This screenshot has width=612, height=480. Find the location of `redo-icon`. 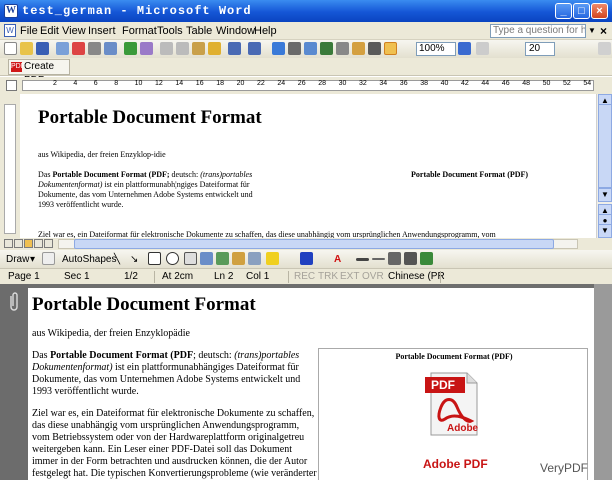

redo-icon is located at coordinates (254, 48).